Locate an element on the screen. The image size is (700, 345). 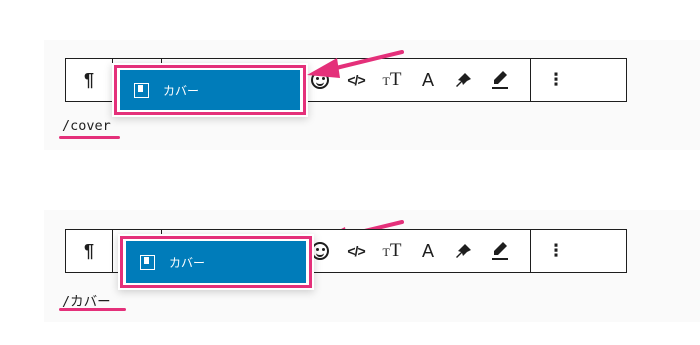
more-options-icon: ⋮ is located at coordinates (556, 250).